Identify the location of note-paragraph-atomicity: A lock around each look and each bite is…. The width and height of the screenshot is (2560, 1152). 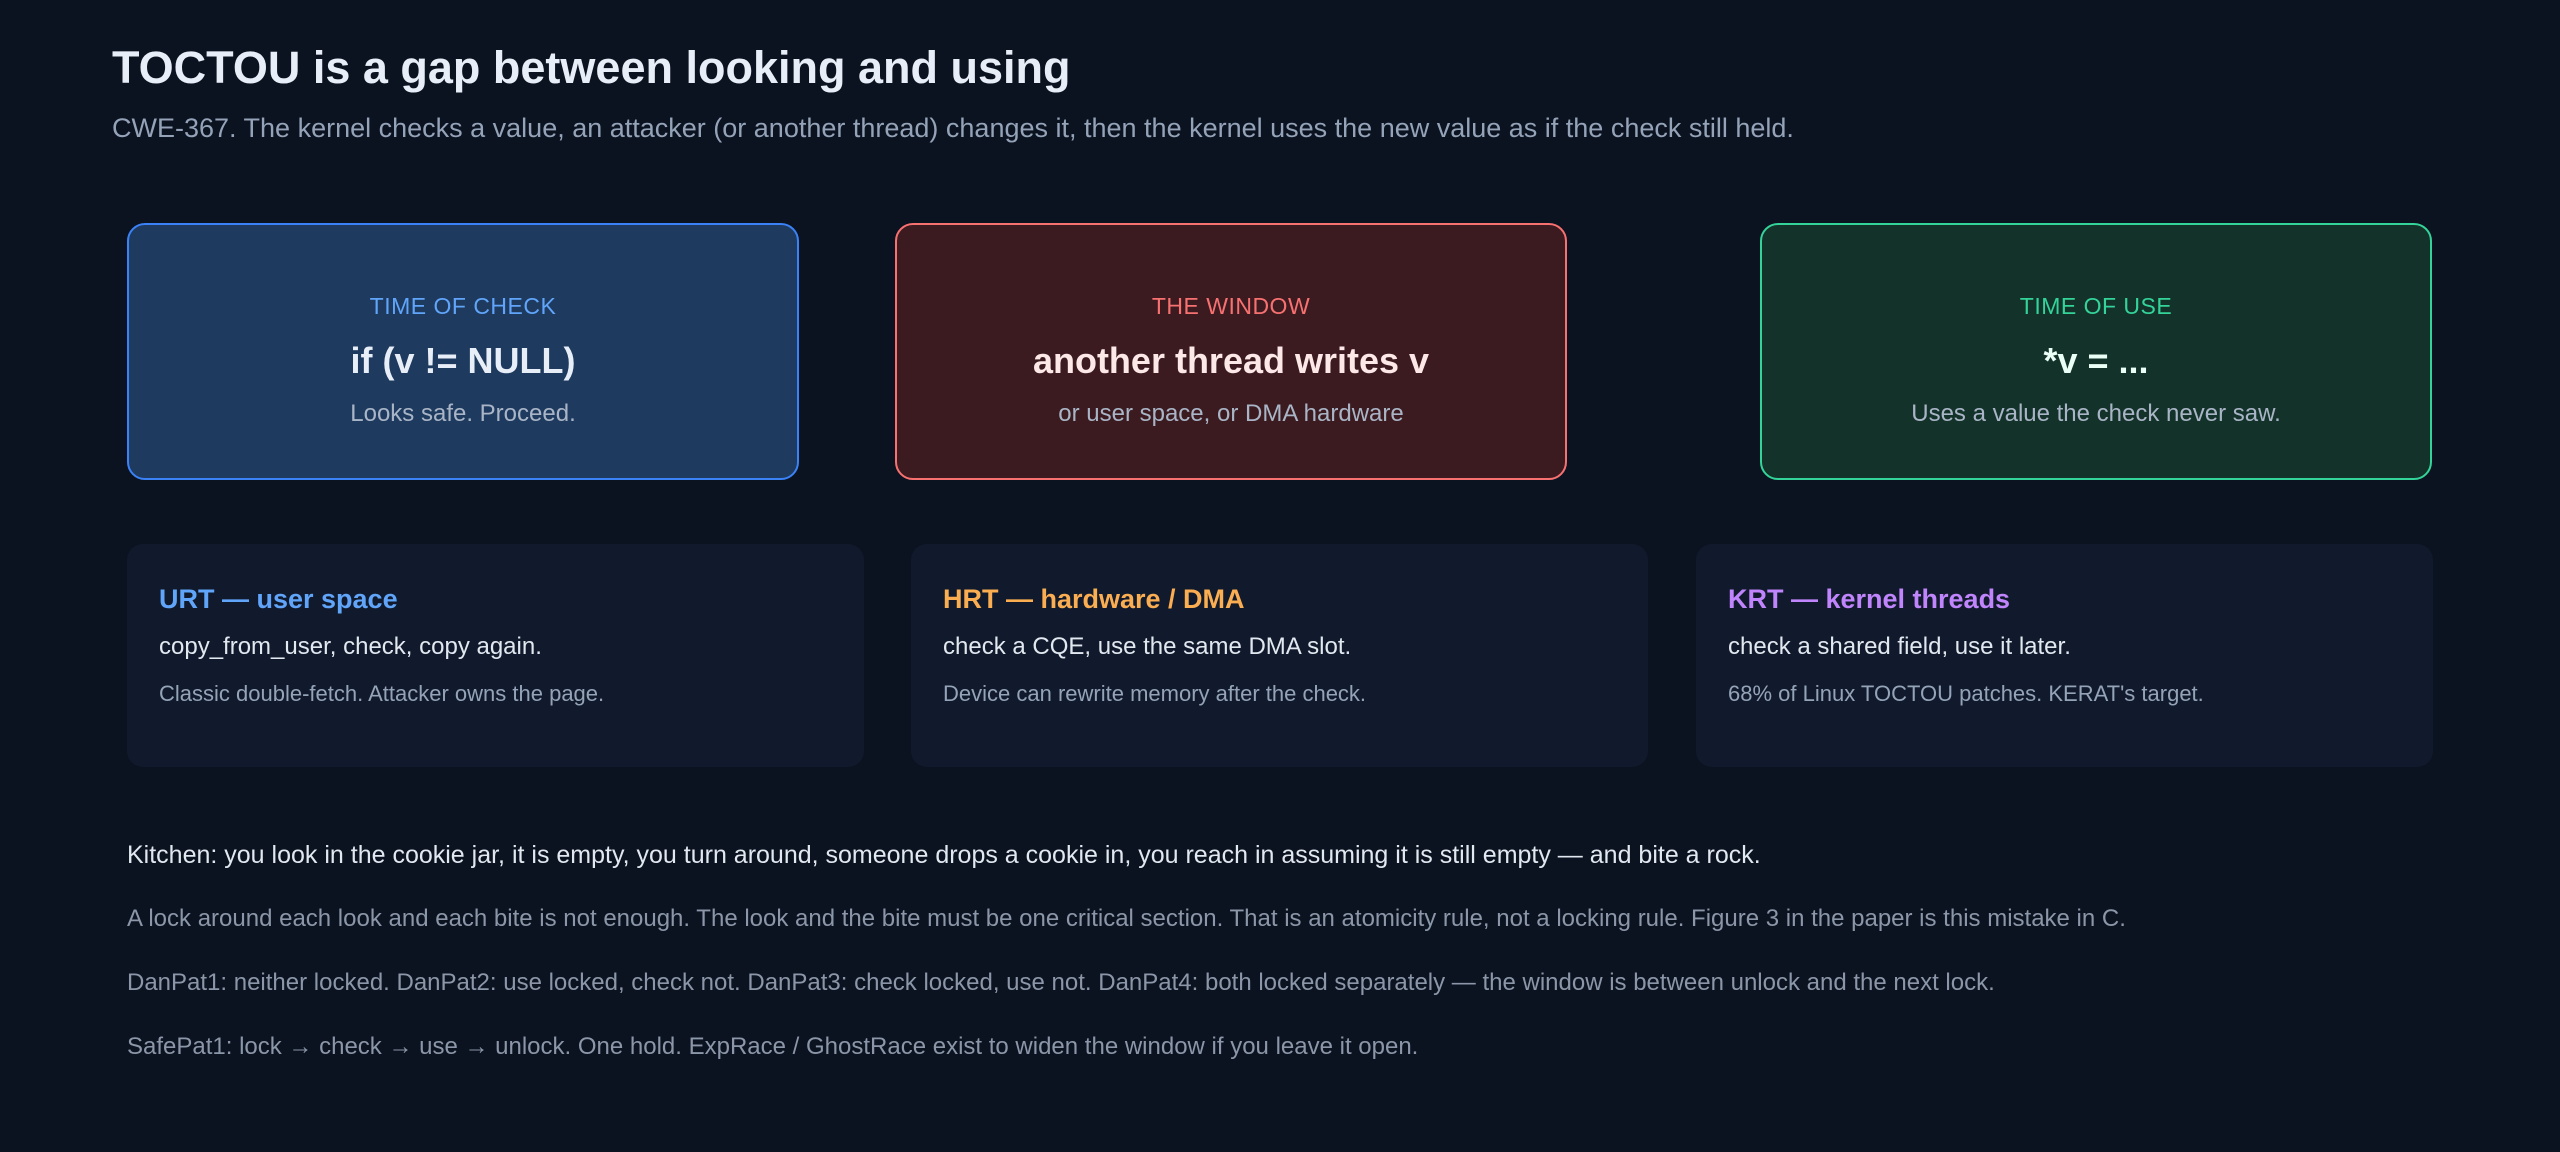
(1126, 918).